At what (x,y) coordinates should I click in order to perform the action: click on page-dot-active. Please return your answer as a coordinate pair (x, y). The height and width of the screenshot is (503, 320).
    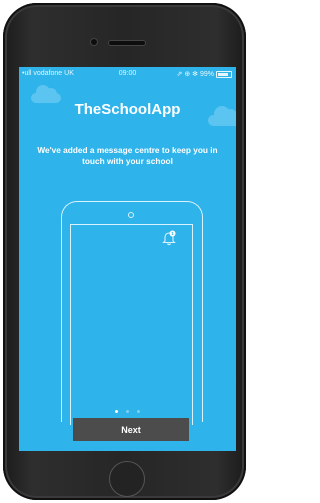
    Looking at the image, I should click on (116, 411).